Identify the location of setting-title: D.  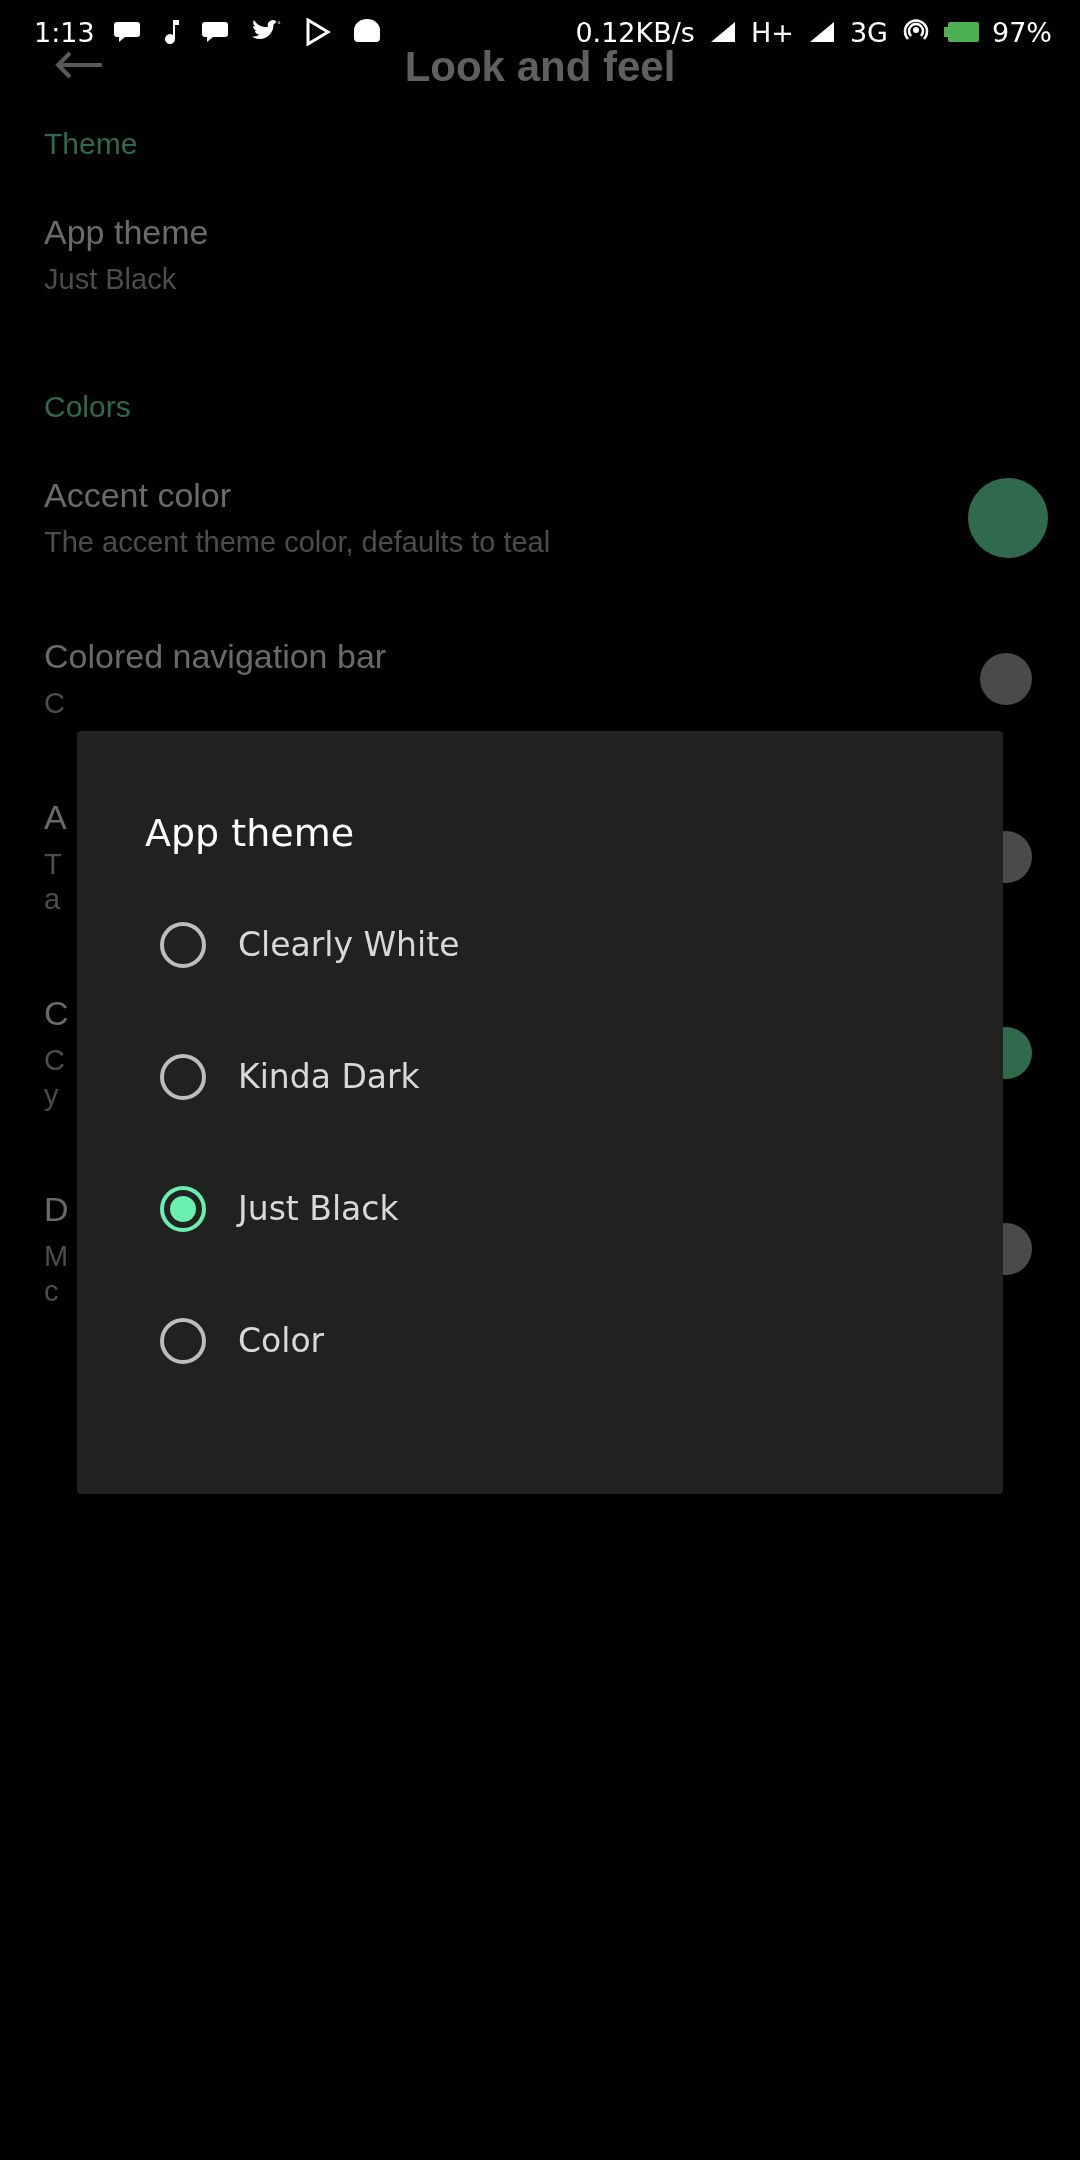
(56, 1209).